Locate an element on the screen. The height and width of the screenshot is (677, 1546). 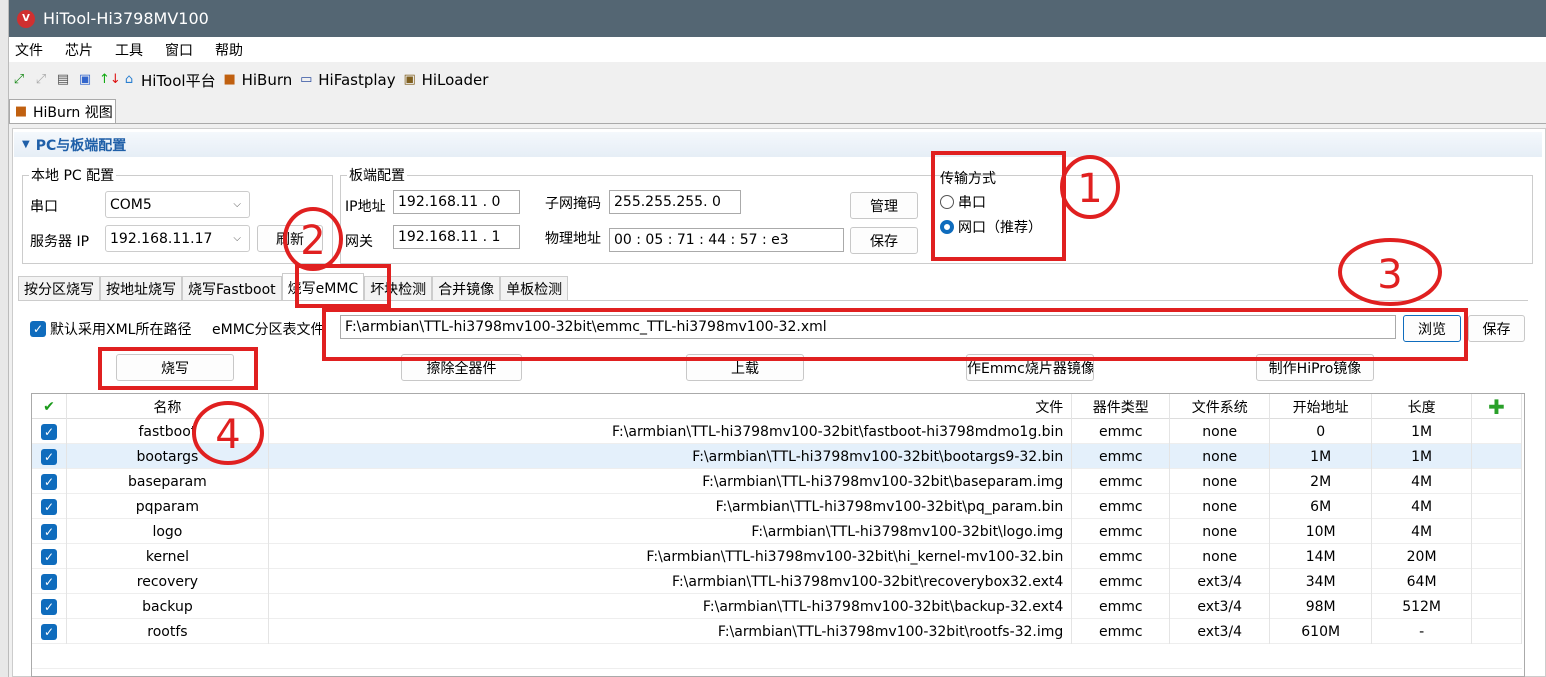
cell-length: 512M is located at coordinates (1422, 606).